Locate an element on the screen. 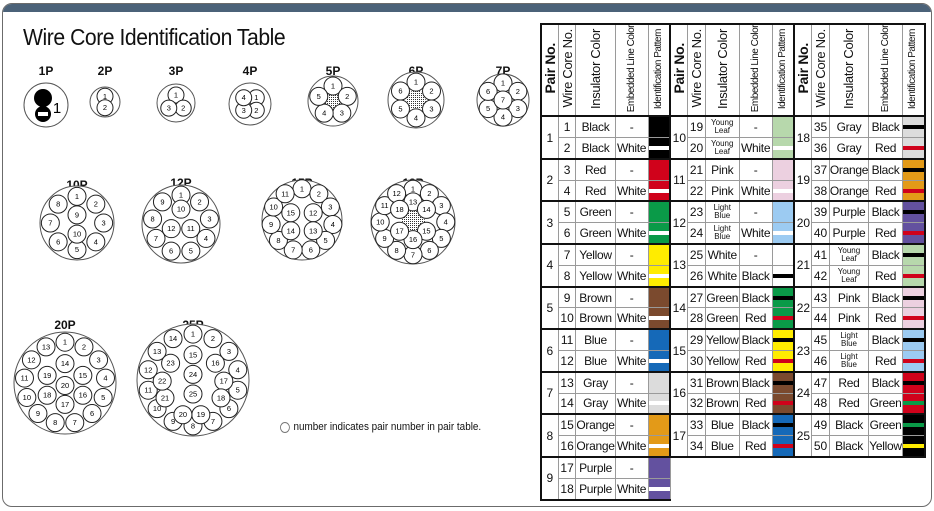 This screenshot has height=511, width=934. cable-label: 3P is located at coordinates (176, 71).